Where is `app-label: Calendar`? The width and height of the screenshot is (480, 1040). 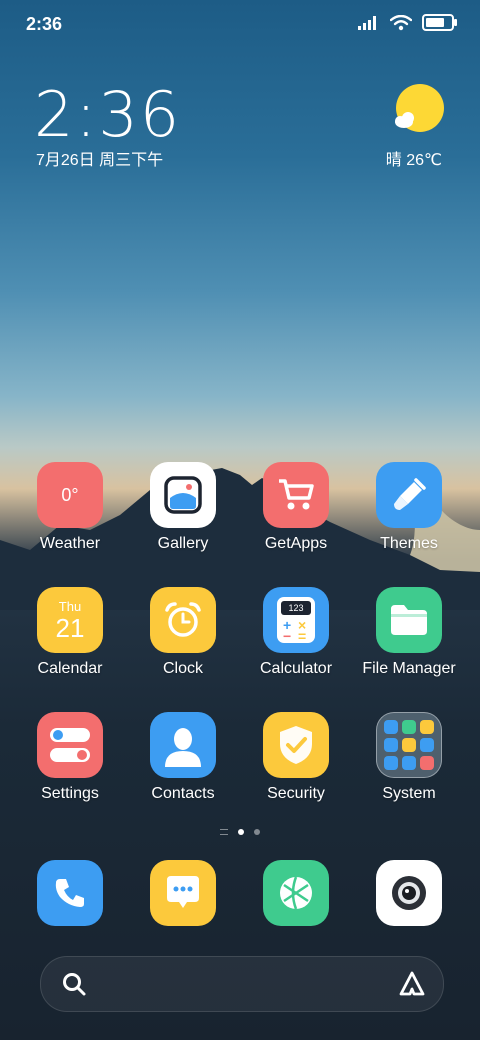
app-label: Calendar is located at coordinates (70, 668).